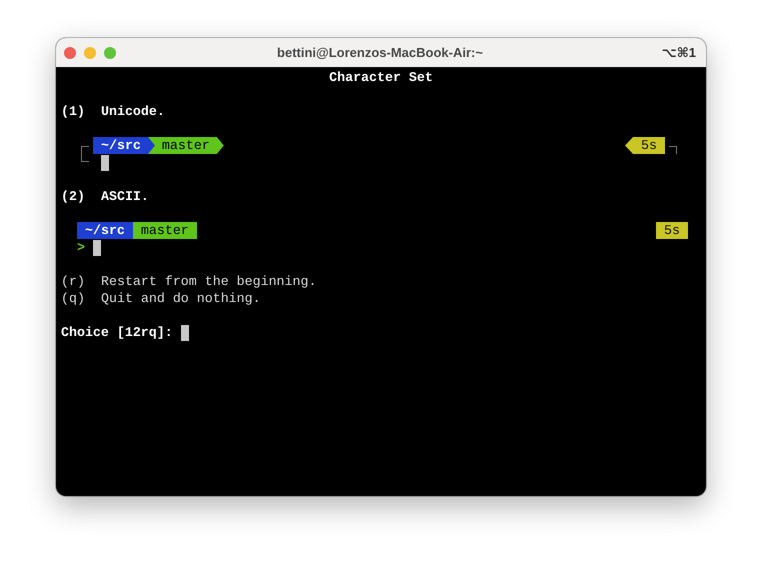  I want to click on option-key: (2), so click(81, 196).